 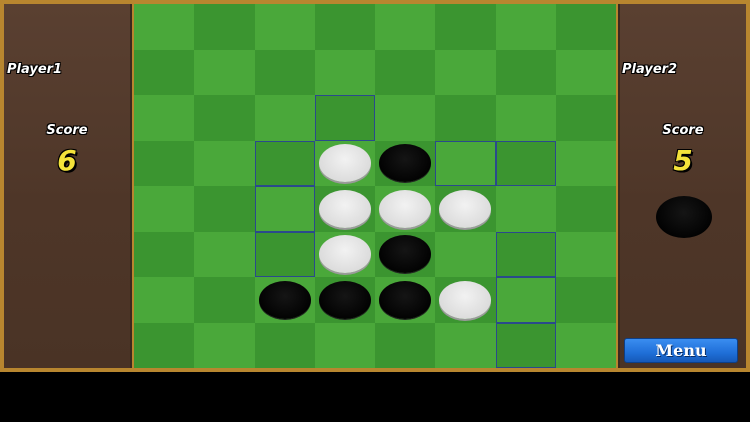 I want to click on current-turn-disc, so click(x=684, y=217).